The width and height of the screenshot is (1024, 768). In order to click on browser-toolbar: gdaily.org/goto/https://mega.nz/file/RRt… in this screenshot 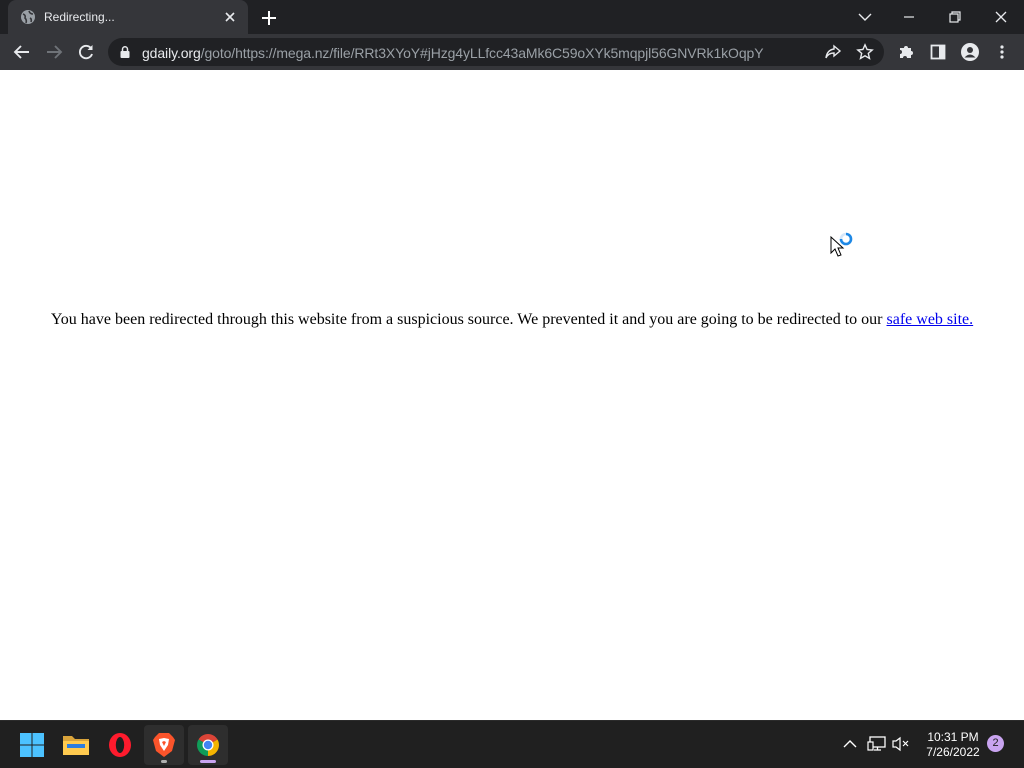, I will do `click(512, 52)`.